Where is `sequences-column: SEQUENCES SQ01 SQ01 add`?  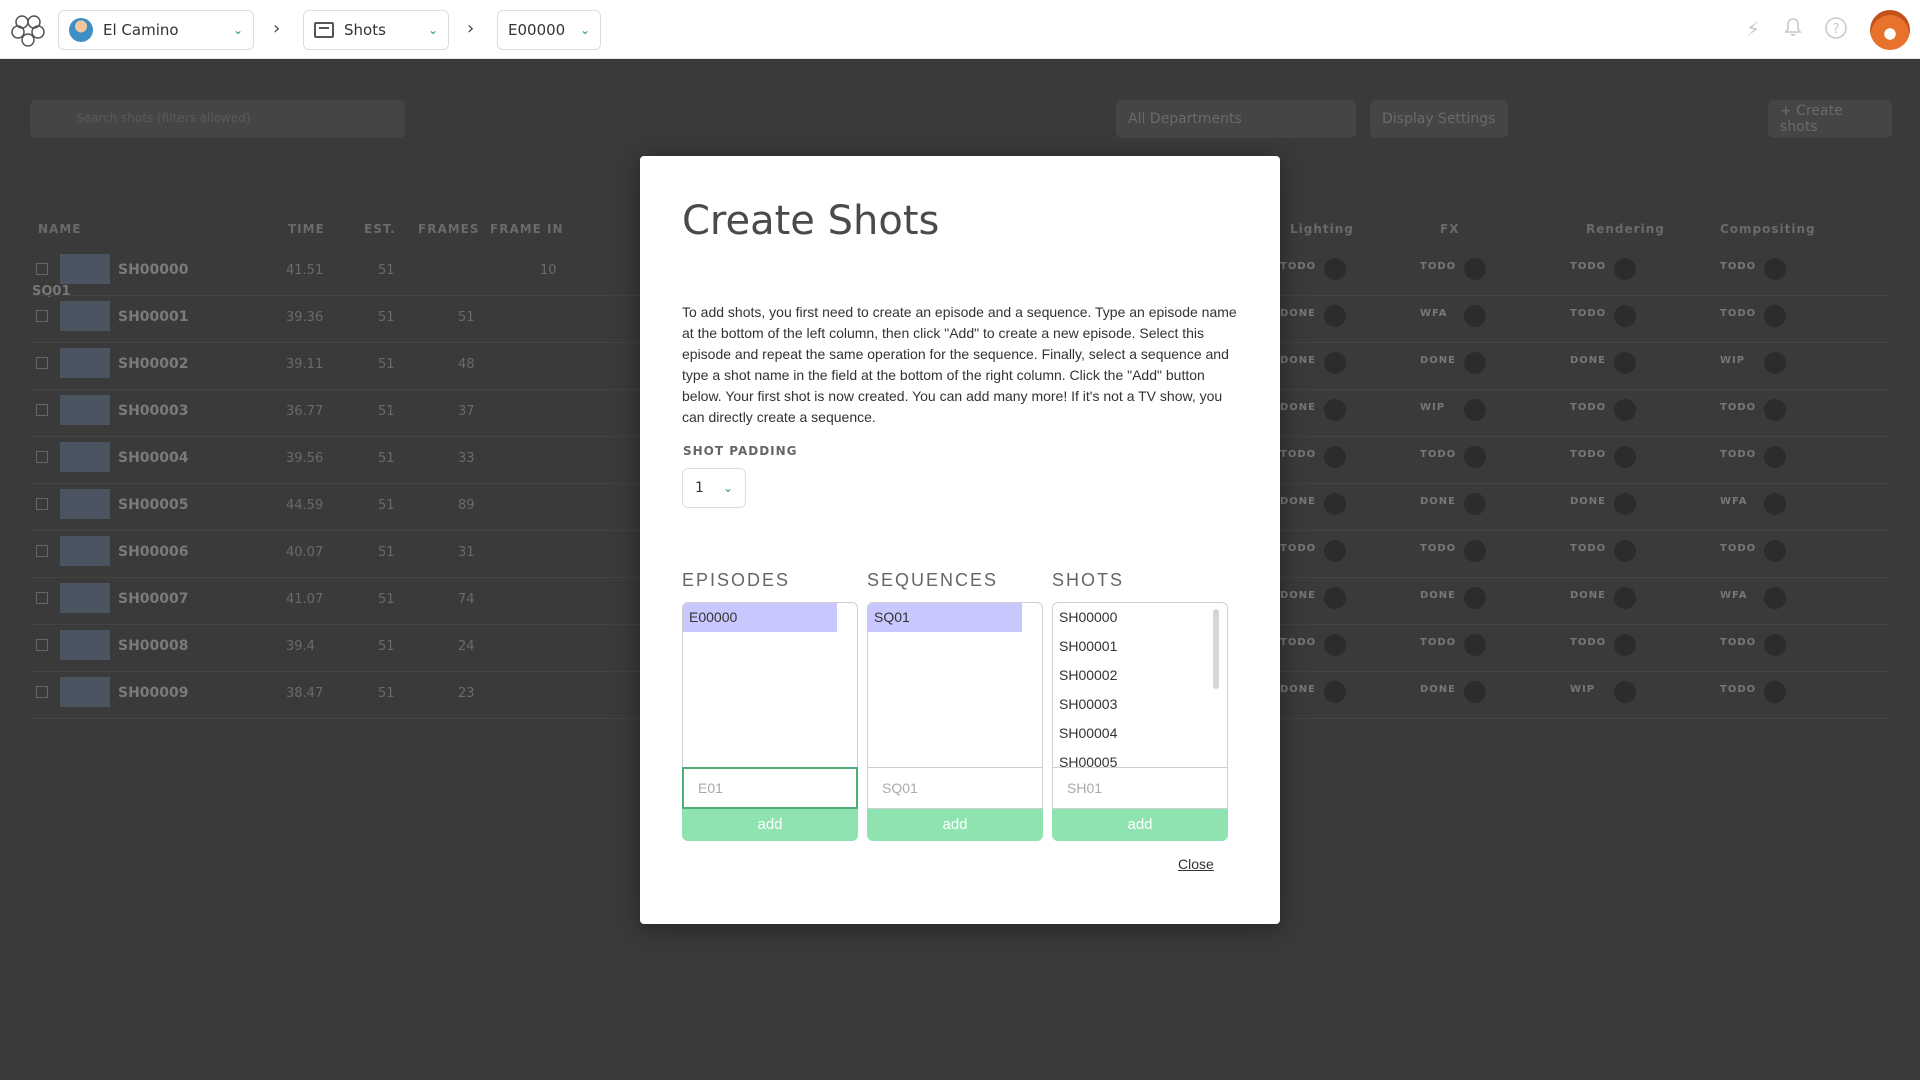 sequences-column: SEQUENCES SQ01 SQ01 add is located at coordinates (955, 705).